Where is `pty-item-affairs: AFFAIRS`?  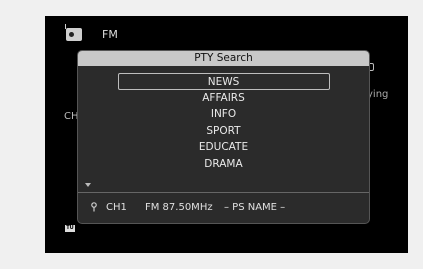 pty-item-affairs: AFFAIRS is located at coordinates (224, 98).